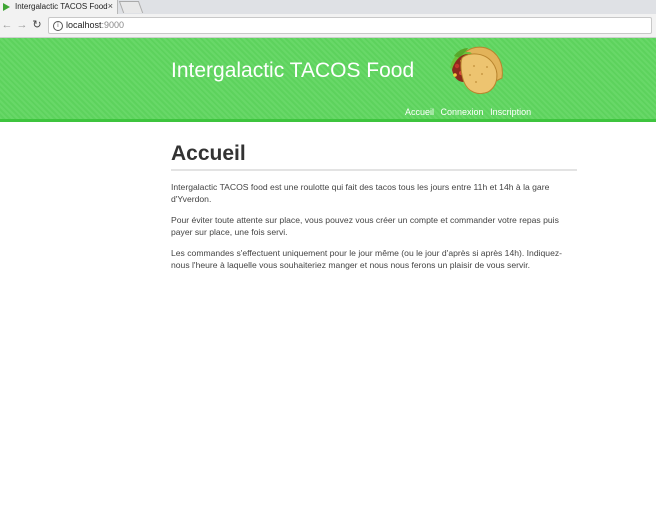 The image size is (656, 510). I want to click on url-host: localhost, so click(84, 25).